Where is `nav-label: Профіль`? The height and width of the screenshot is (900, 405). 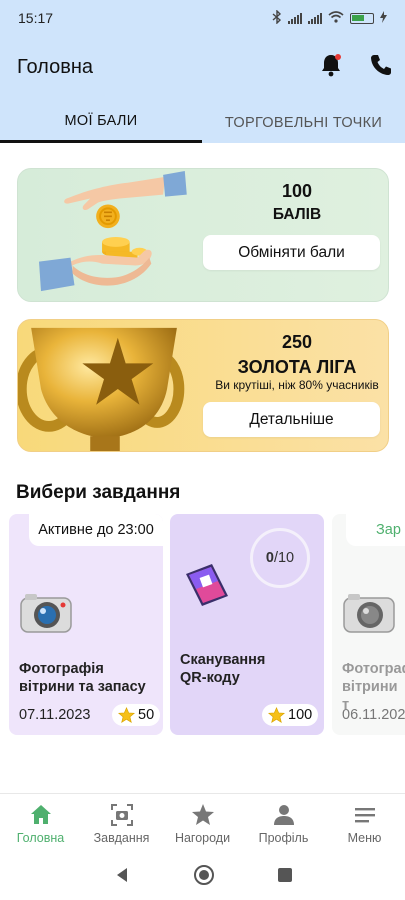
nav-label: Профіль is located at coordinates (283, 838).